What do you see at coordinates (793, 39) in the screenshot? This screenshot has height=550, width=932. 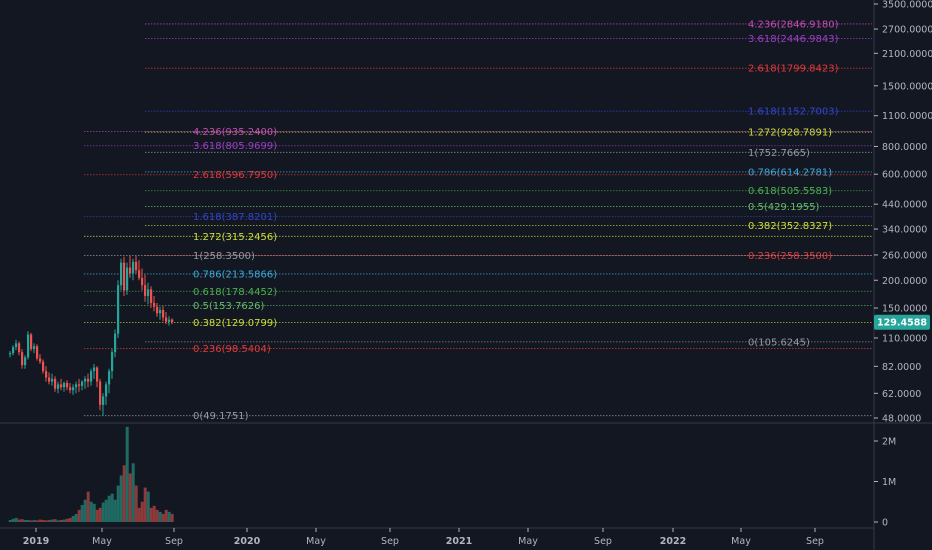 I see `fib-level-label: 3.618(2446.9843)` at bounding box center [793, 39].